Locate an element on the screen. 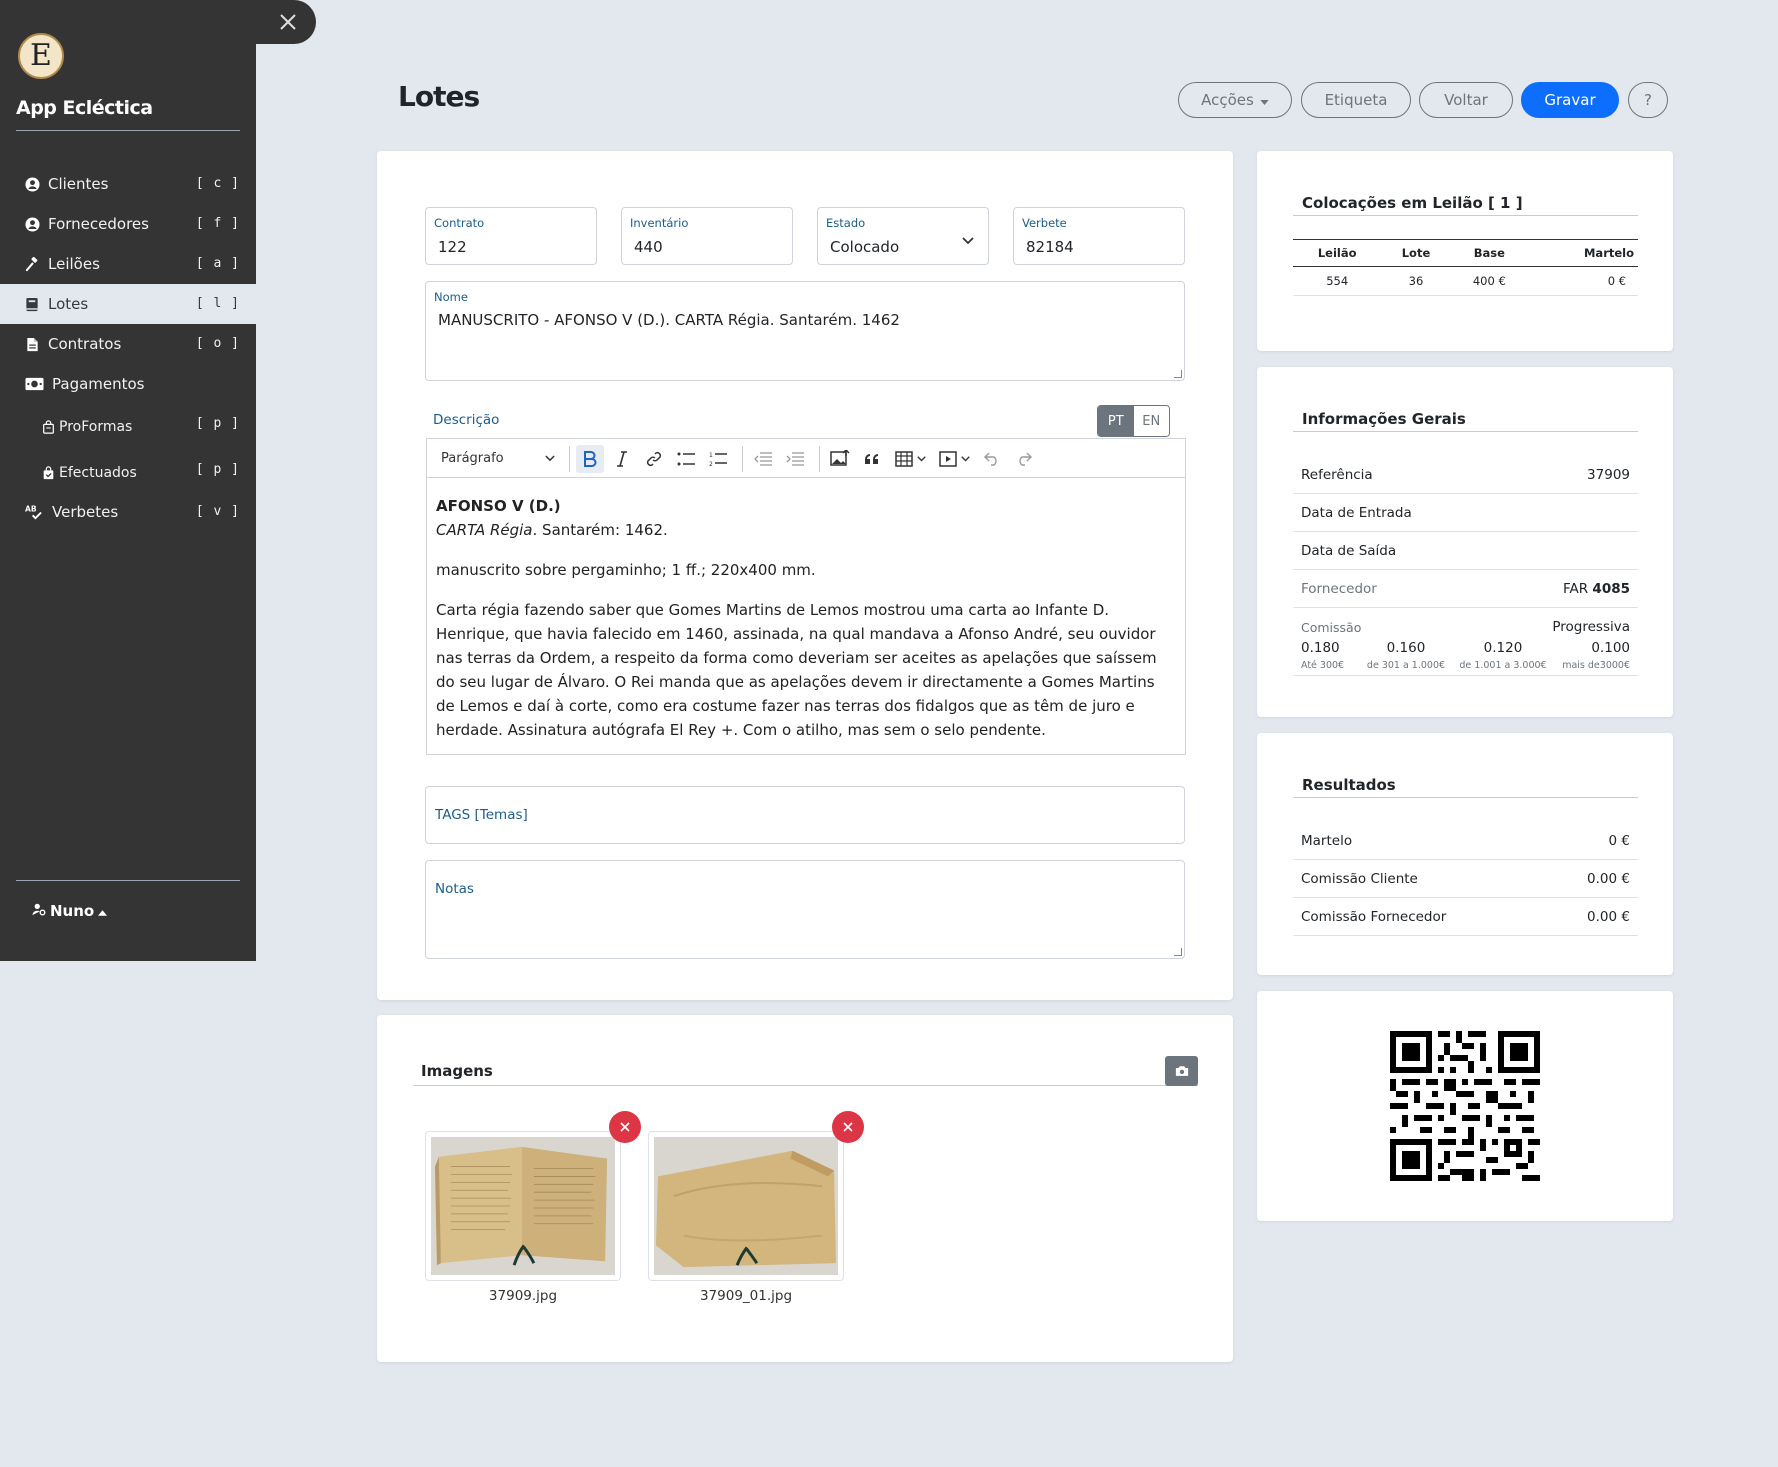  descricao-label: Descrição is located at coordinates (466, 420).